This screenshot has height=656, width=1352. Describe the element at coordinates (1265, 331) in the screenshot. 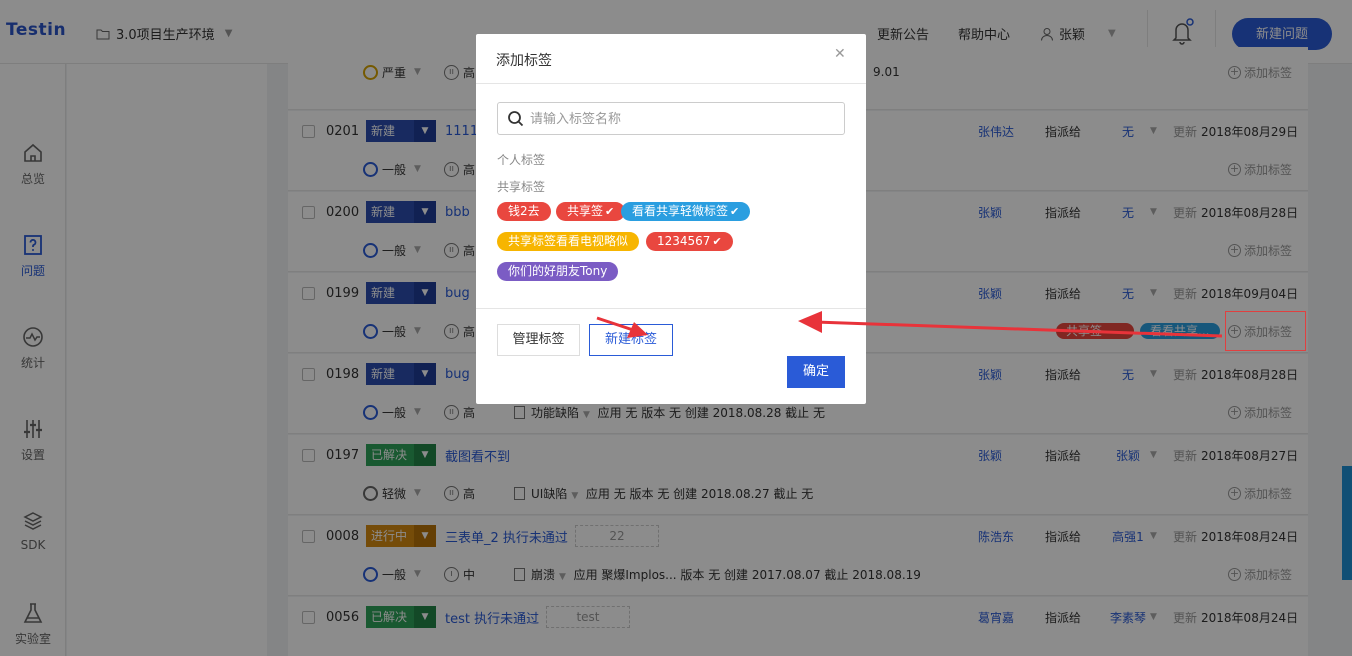

I see `highlight-box` at that location.